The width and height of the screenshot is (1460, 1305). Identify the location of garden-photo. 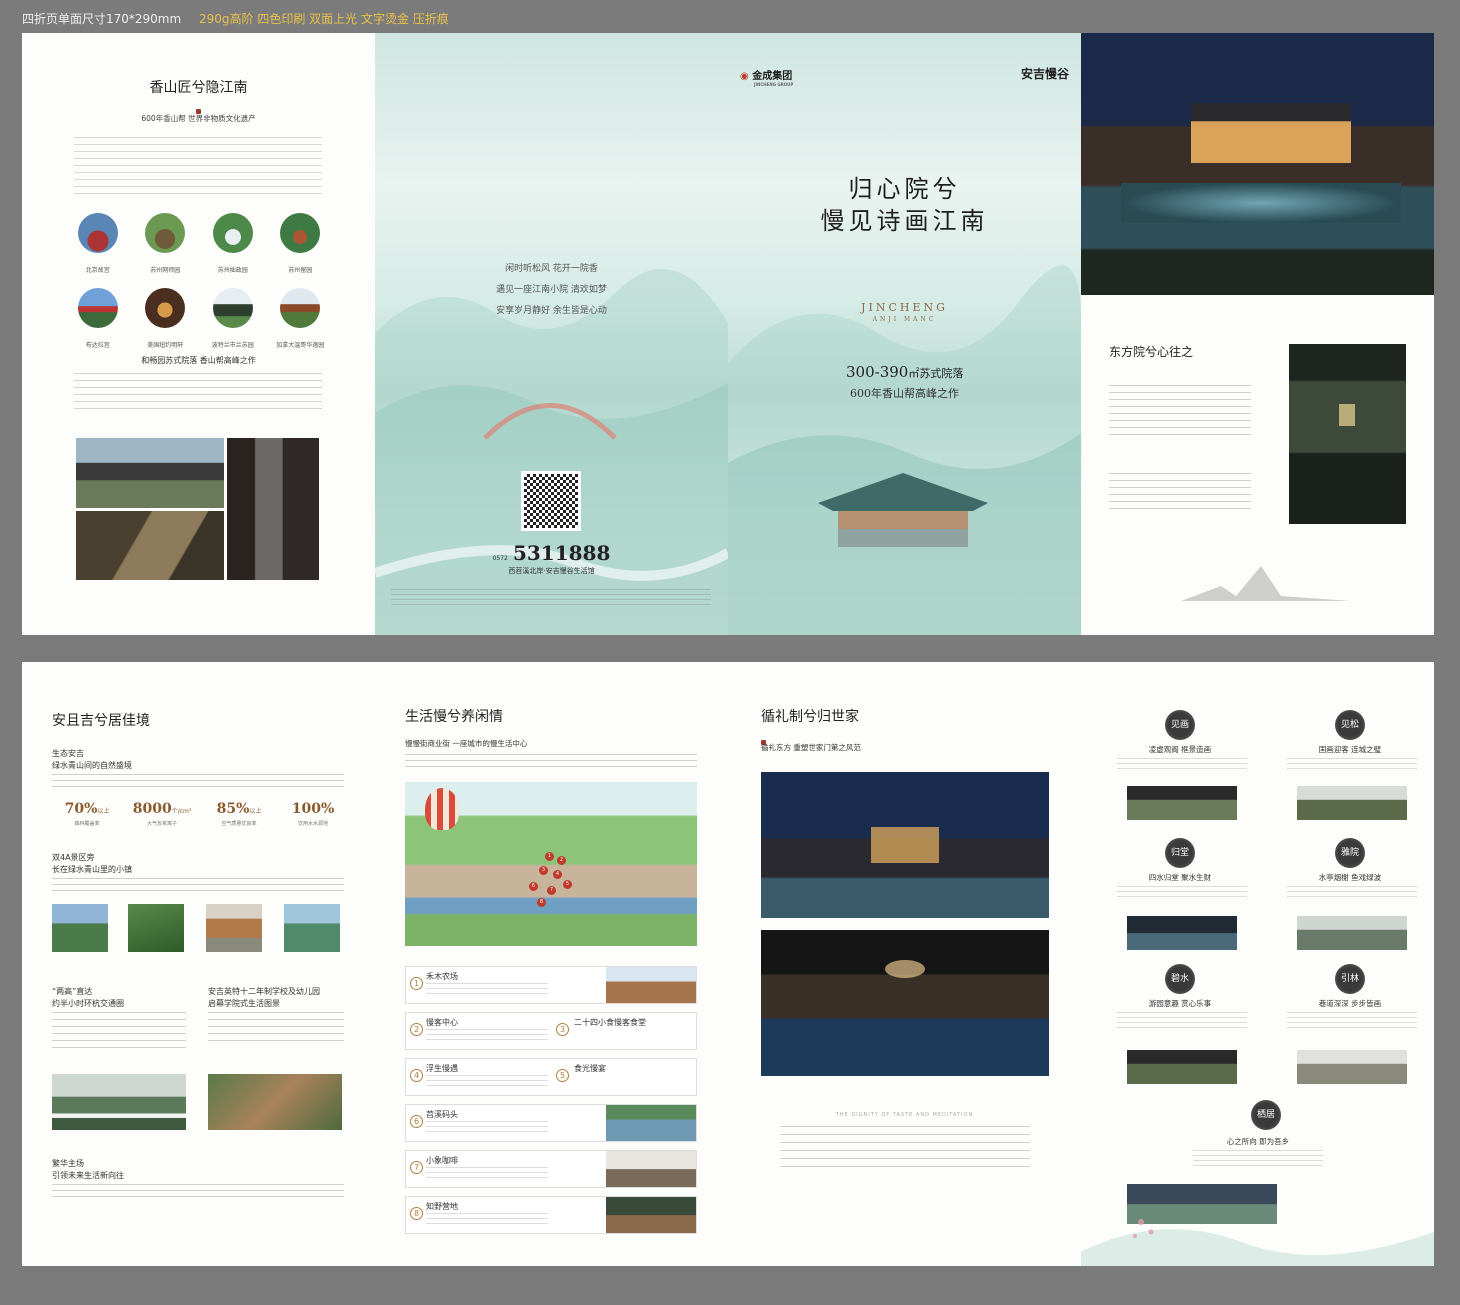
(150, 473).